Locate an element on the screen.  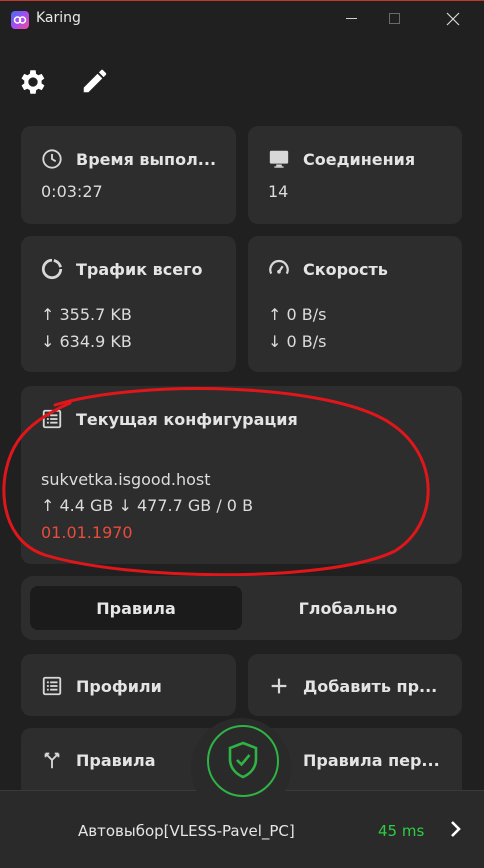
window-title: Karing is located at coordinates (58, 18).